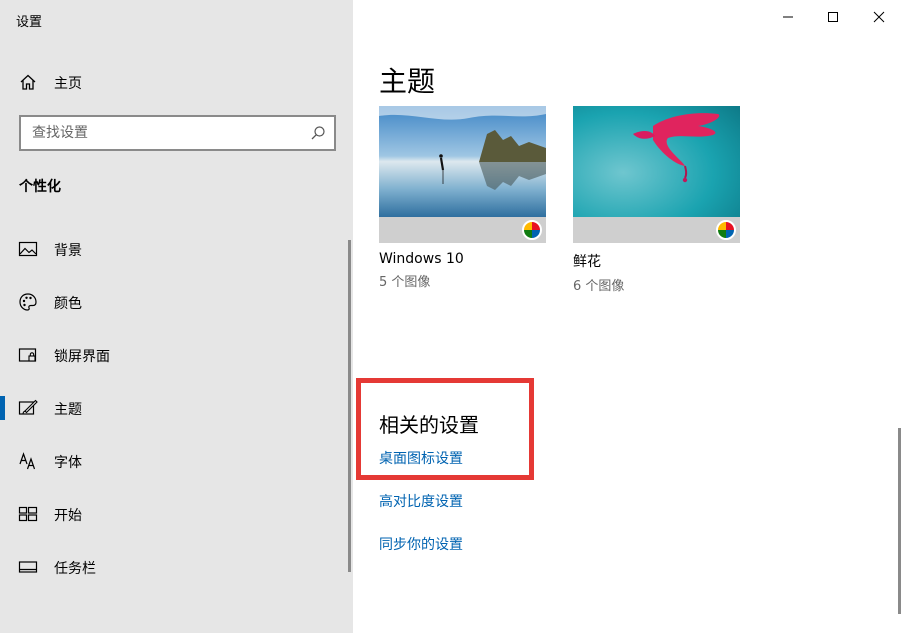 The height and width of the screenshot is (633, 903). Describe the element at coordinates (29, 22) in the screenshot. I see `app-title: 设置` at that location.